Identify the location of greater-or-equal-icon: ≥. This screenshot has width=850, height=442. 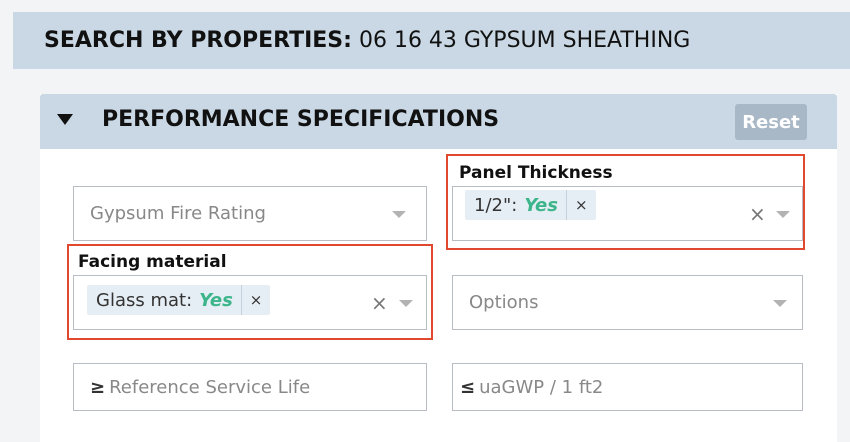
(98, 387).